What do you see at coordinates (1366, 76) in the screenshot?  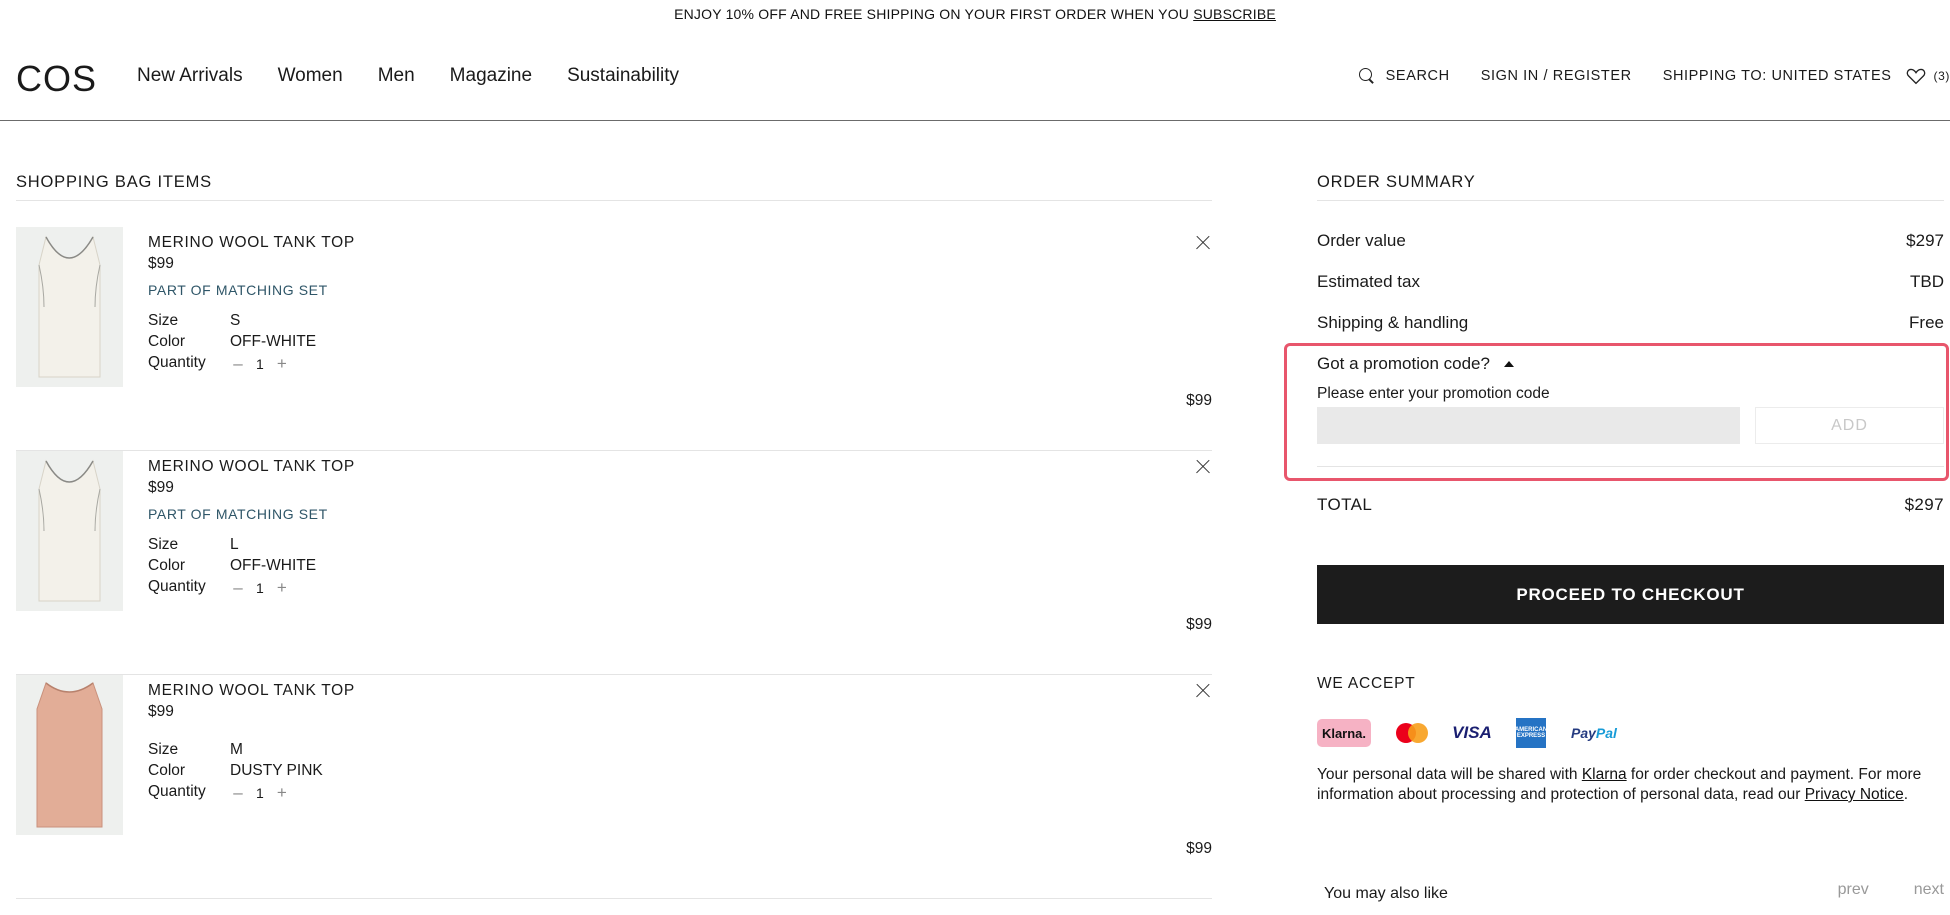 I see `search-icon` at bounding box center [1366, 76].